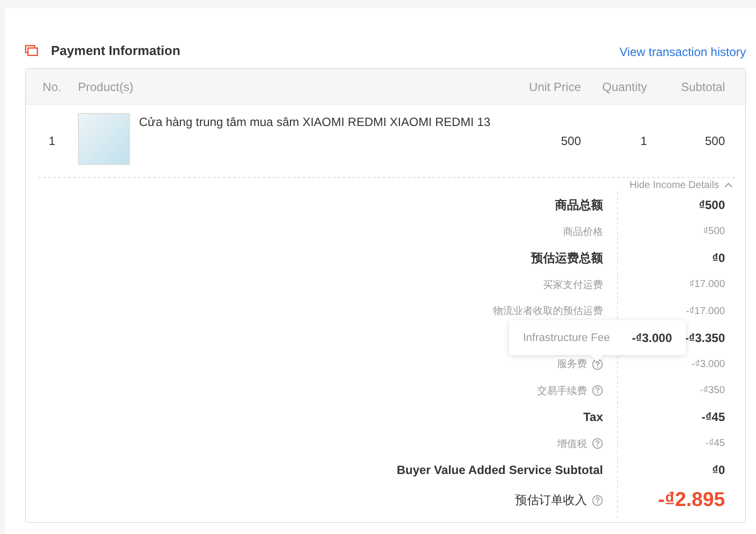  Describe the element at coordinates (707, 284) in the screenshot. I see `income-value: ₫17.000` at that location.